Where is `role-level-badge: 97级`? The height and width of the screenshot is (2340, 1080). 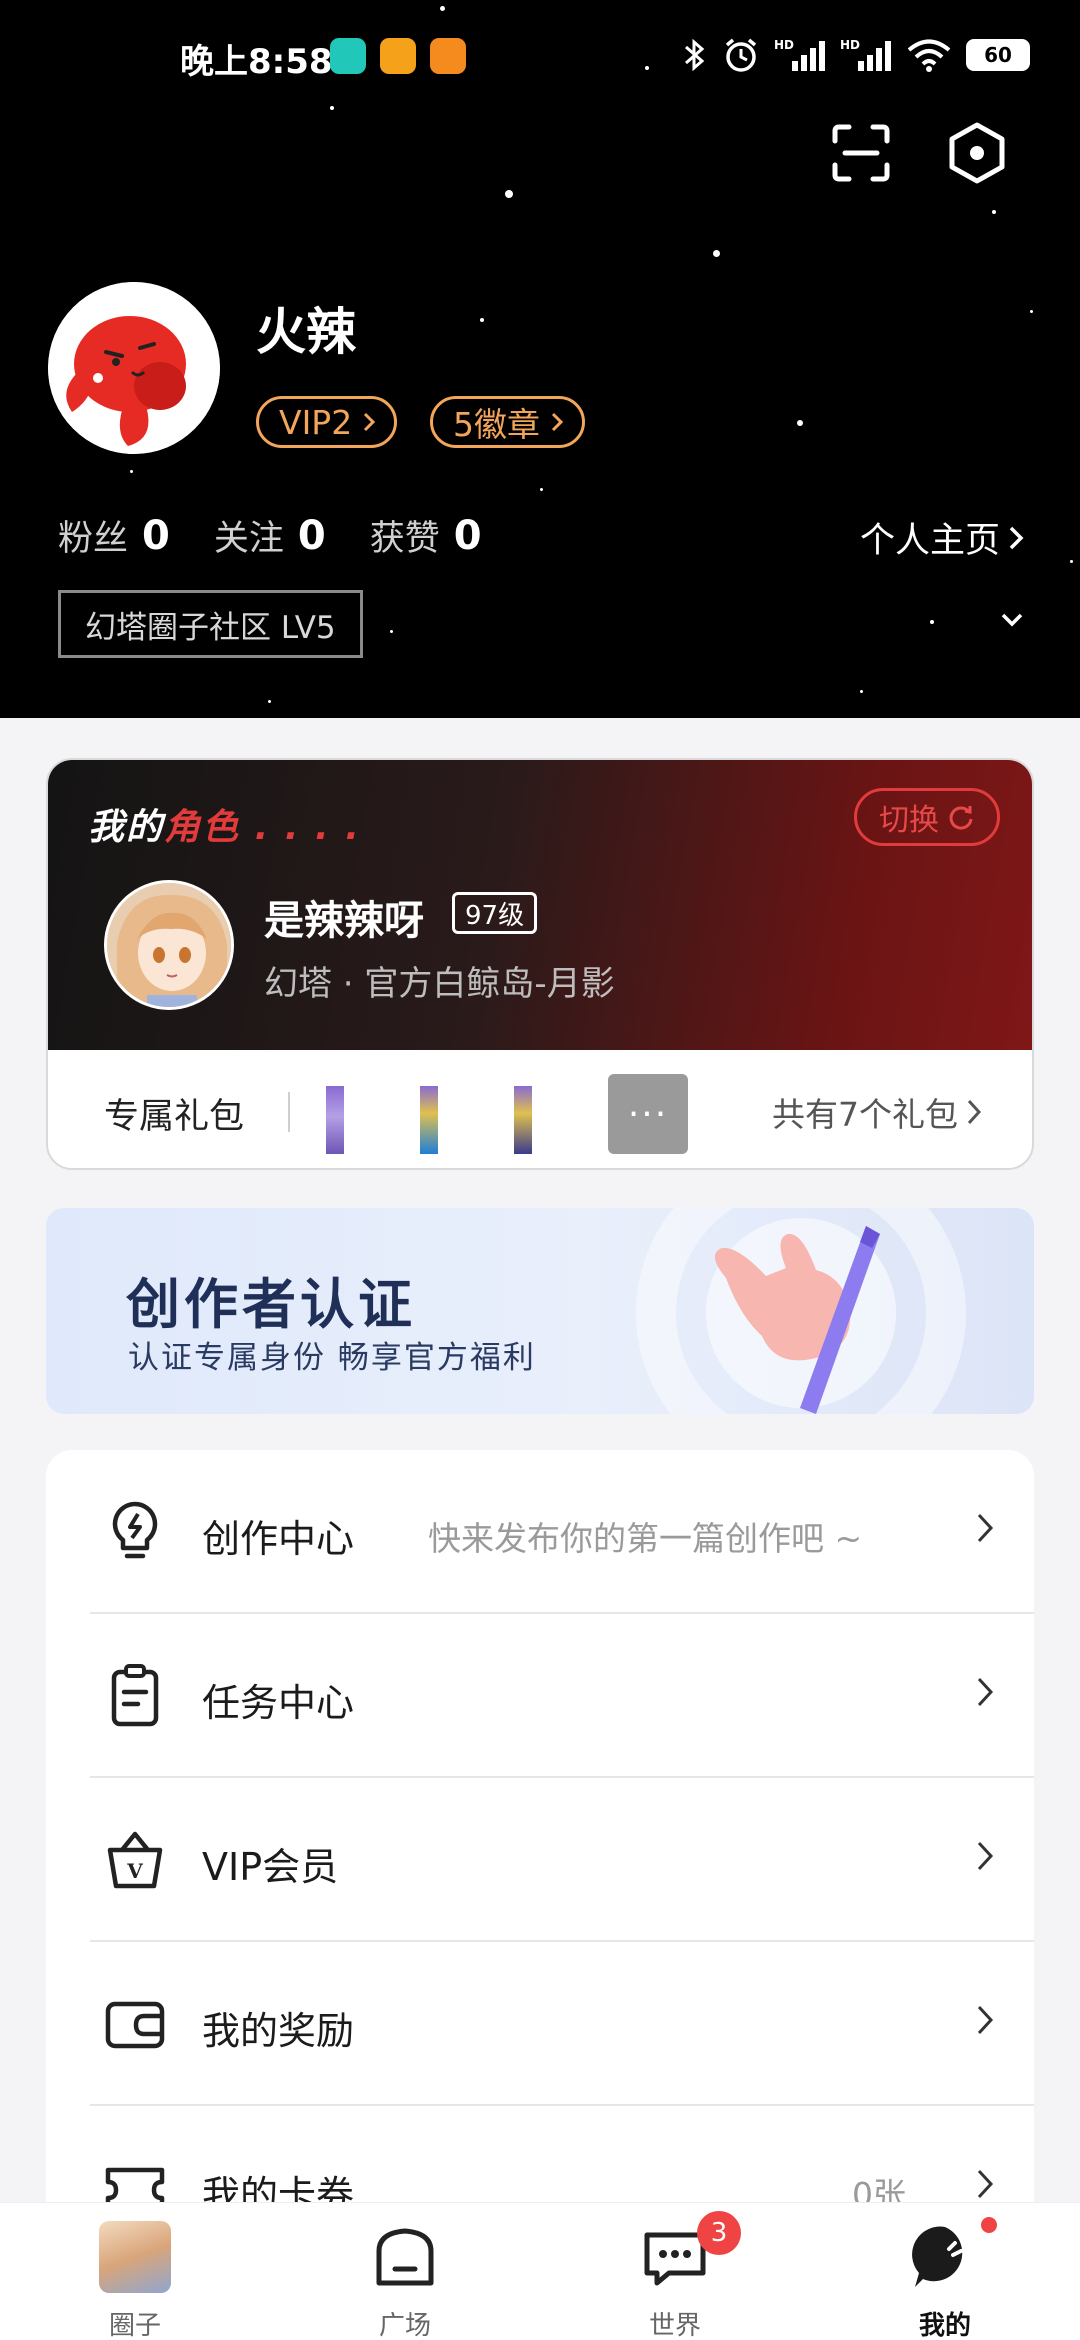
role-level-badge: 97级 is located at coordinates (495, 913).